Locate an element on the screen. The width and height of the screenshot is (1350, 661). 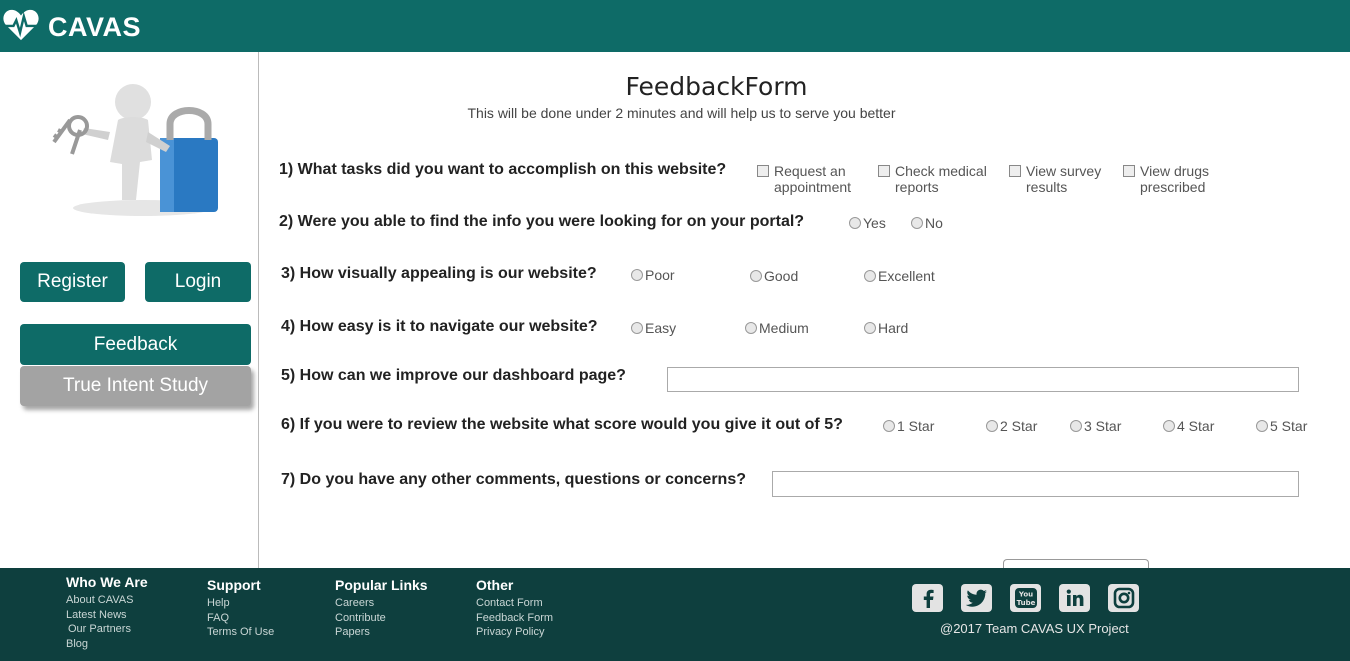
instagram-icon is located at coordinates (1123, 598).